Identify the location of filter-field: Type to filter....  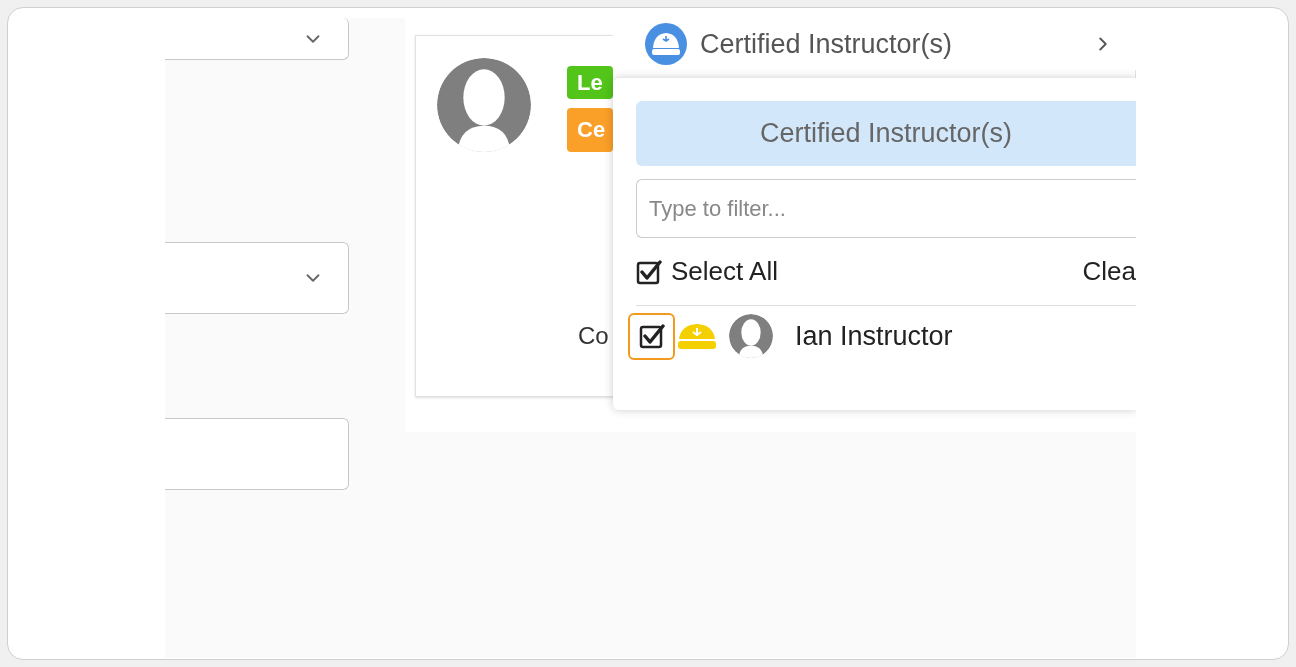
(886, 208).